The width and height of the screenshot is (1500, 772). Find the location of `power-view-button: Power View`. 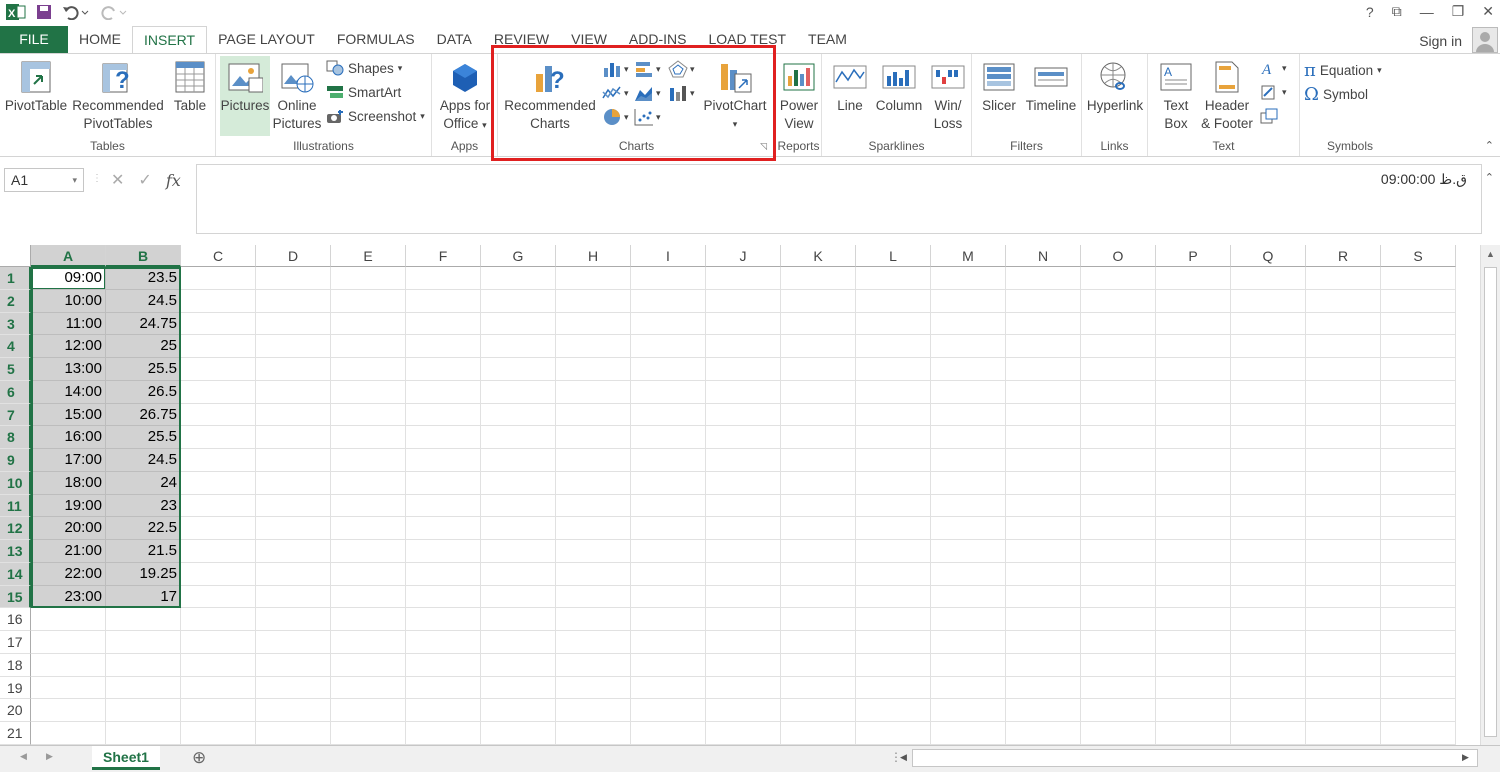

power-view-button: Power View is located at coordinates (799, 96).